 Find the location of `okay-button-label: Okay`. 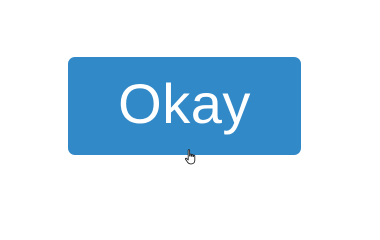

okay-button-label: Okay is located at coordinates (184, 103).